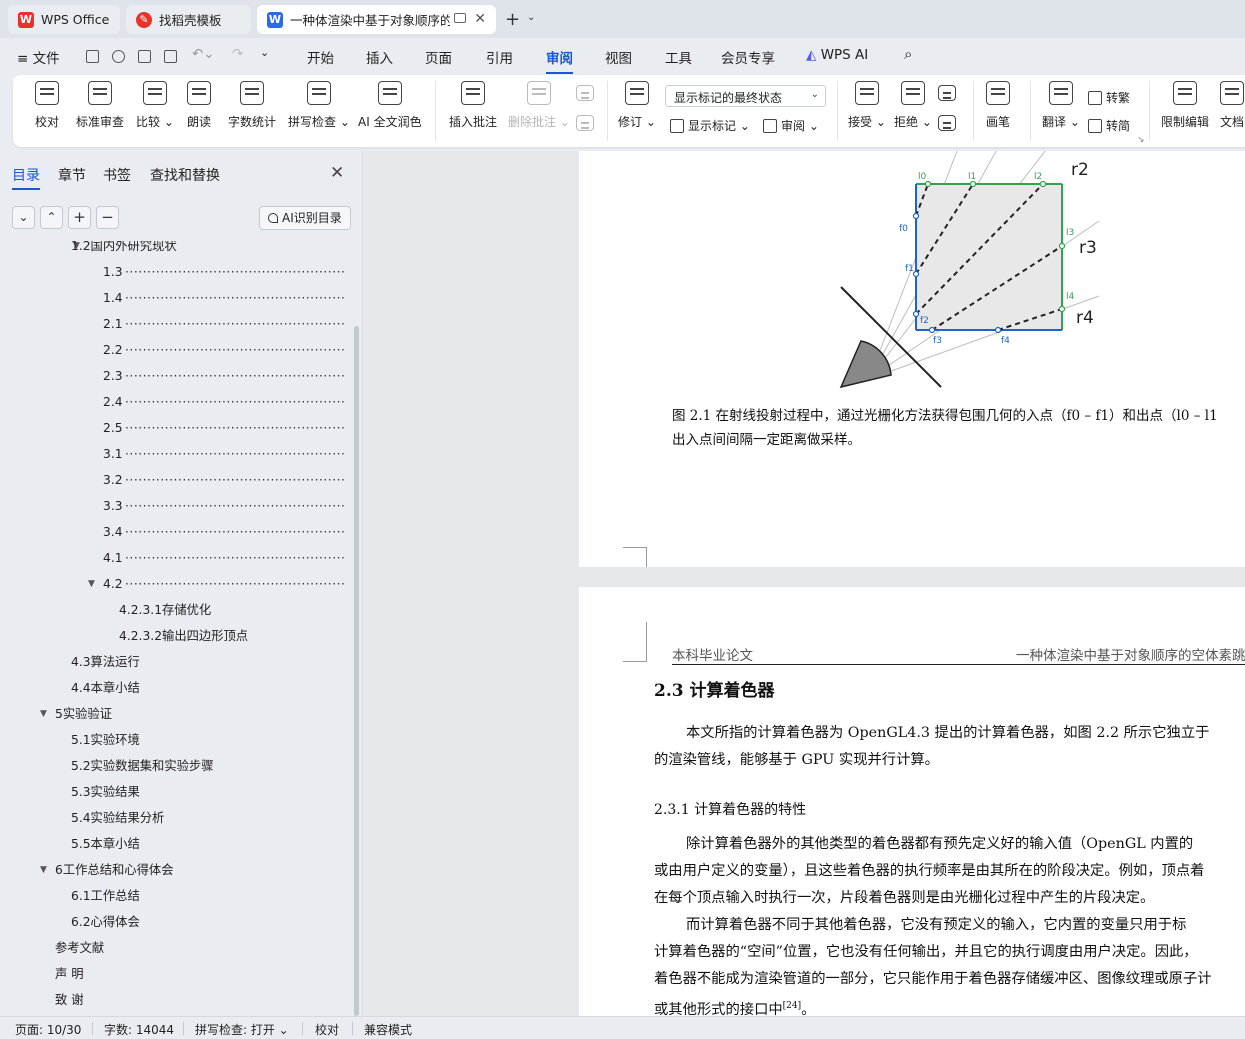 The image size is (1245, 1039). Describe the element at coordinates (1232, 105) in the screenshot. I see `doc-protect-button: 文档` at that location.